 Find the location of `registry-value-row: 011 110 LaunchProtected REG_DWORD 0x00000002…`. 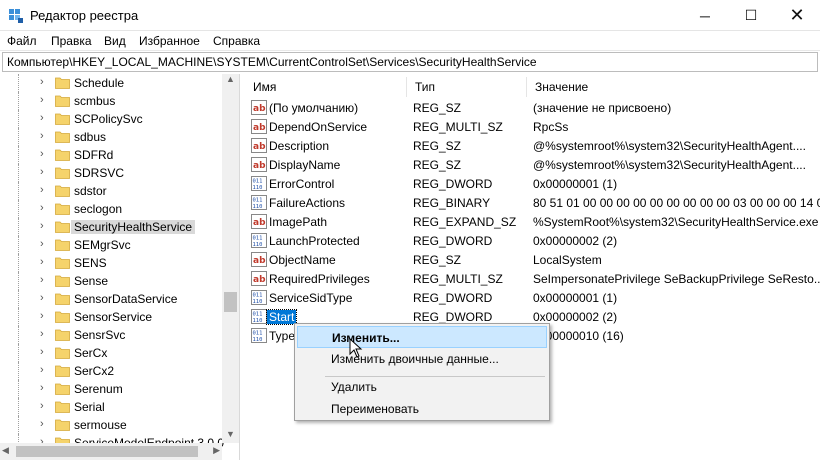

registry-value-row: 011 110 LaunchProtected REG_DWORD 0x00000002… is located at coordinates (532, 240).